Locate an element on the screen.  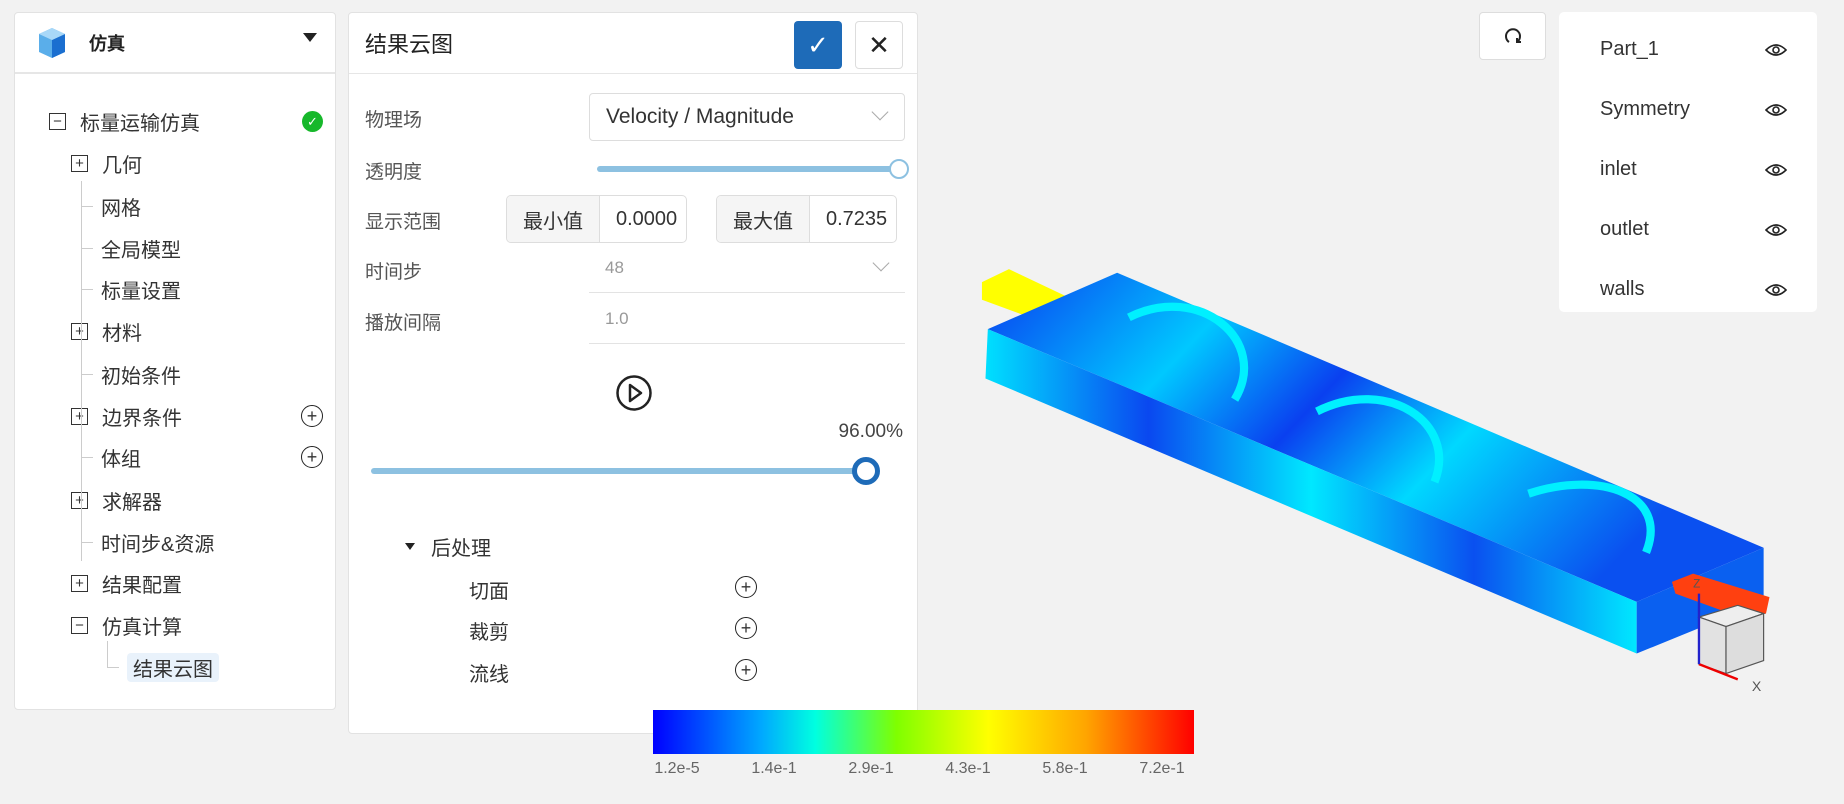
tree-item-label: 求解器 is located at coordinates (132, 502).